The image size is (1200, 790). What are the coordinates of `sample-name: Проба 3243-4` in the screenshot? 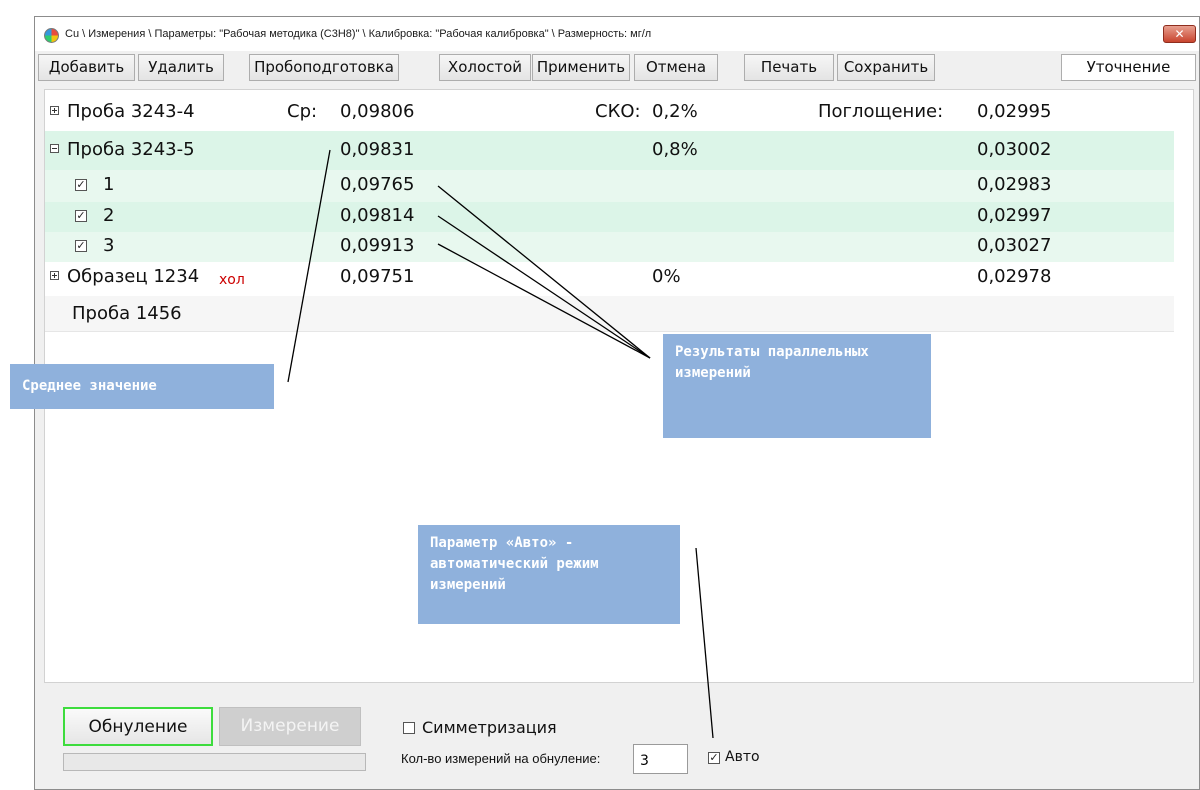 It's located at (131, 111).